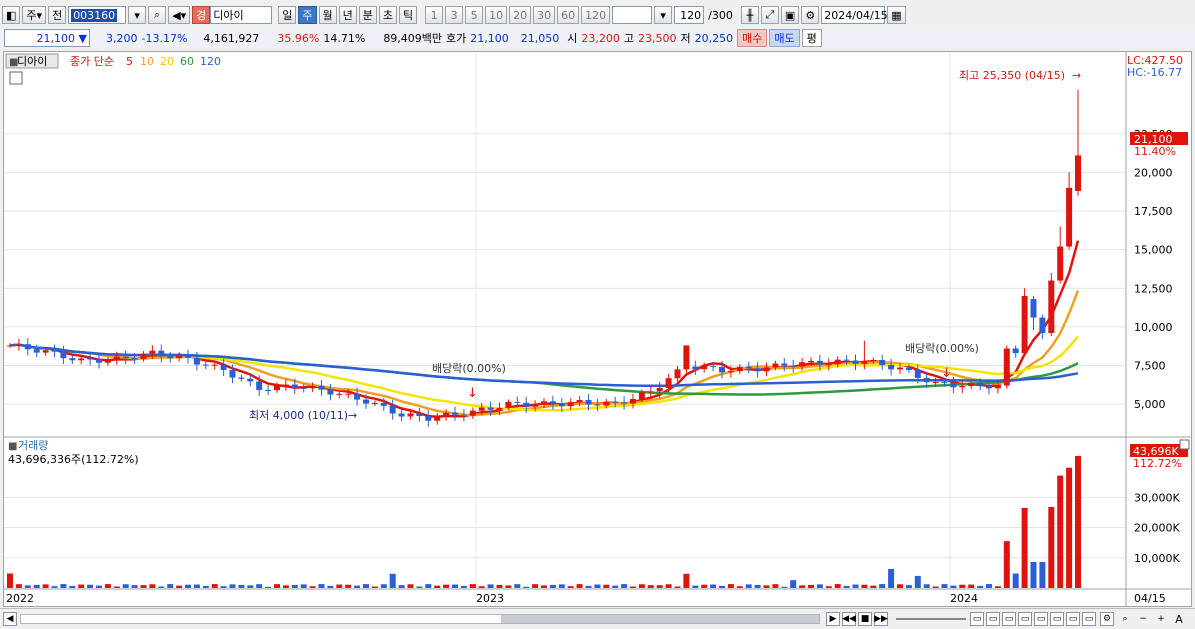  What do you see at coordinates (596, 15) in the screenshot?
I see `interval-button: 120` at bounding box center [596, 15].